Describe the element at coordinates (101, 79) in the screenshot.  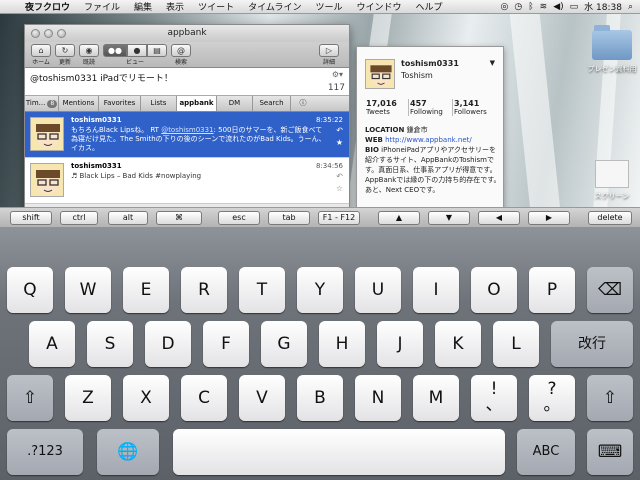
I see `compose-text: @toshism0331 iPadでリモート！` at that location.